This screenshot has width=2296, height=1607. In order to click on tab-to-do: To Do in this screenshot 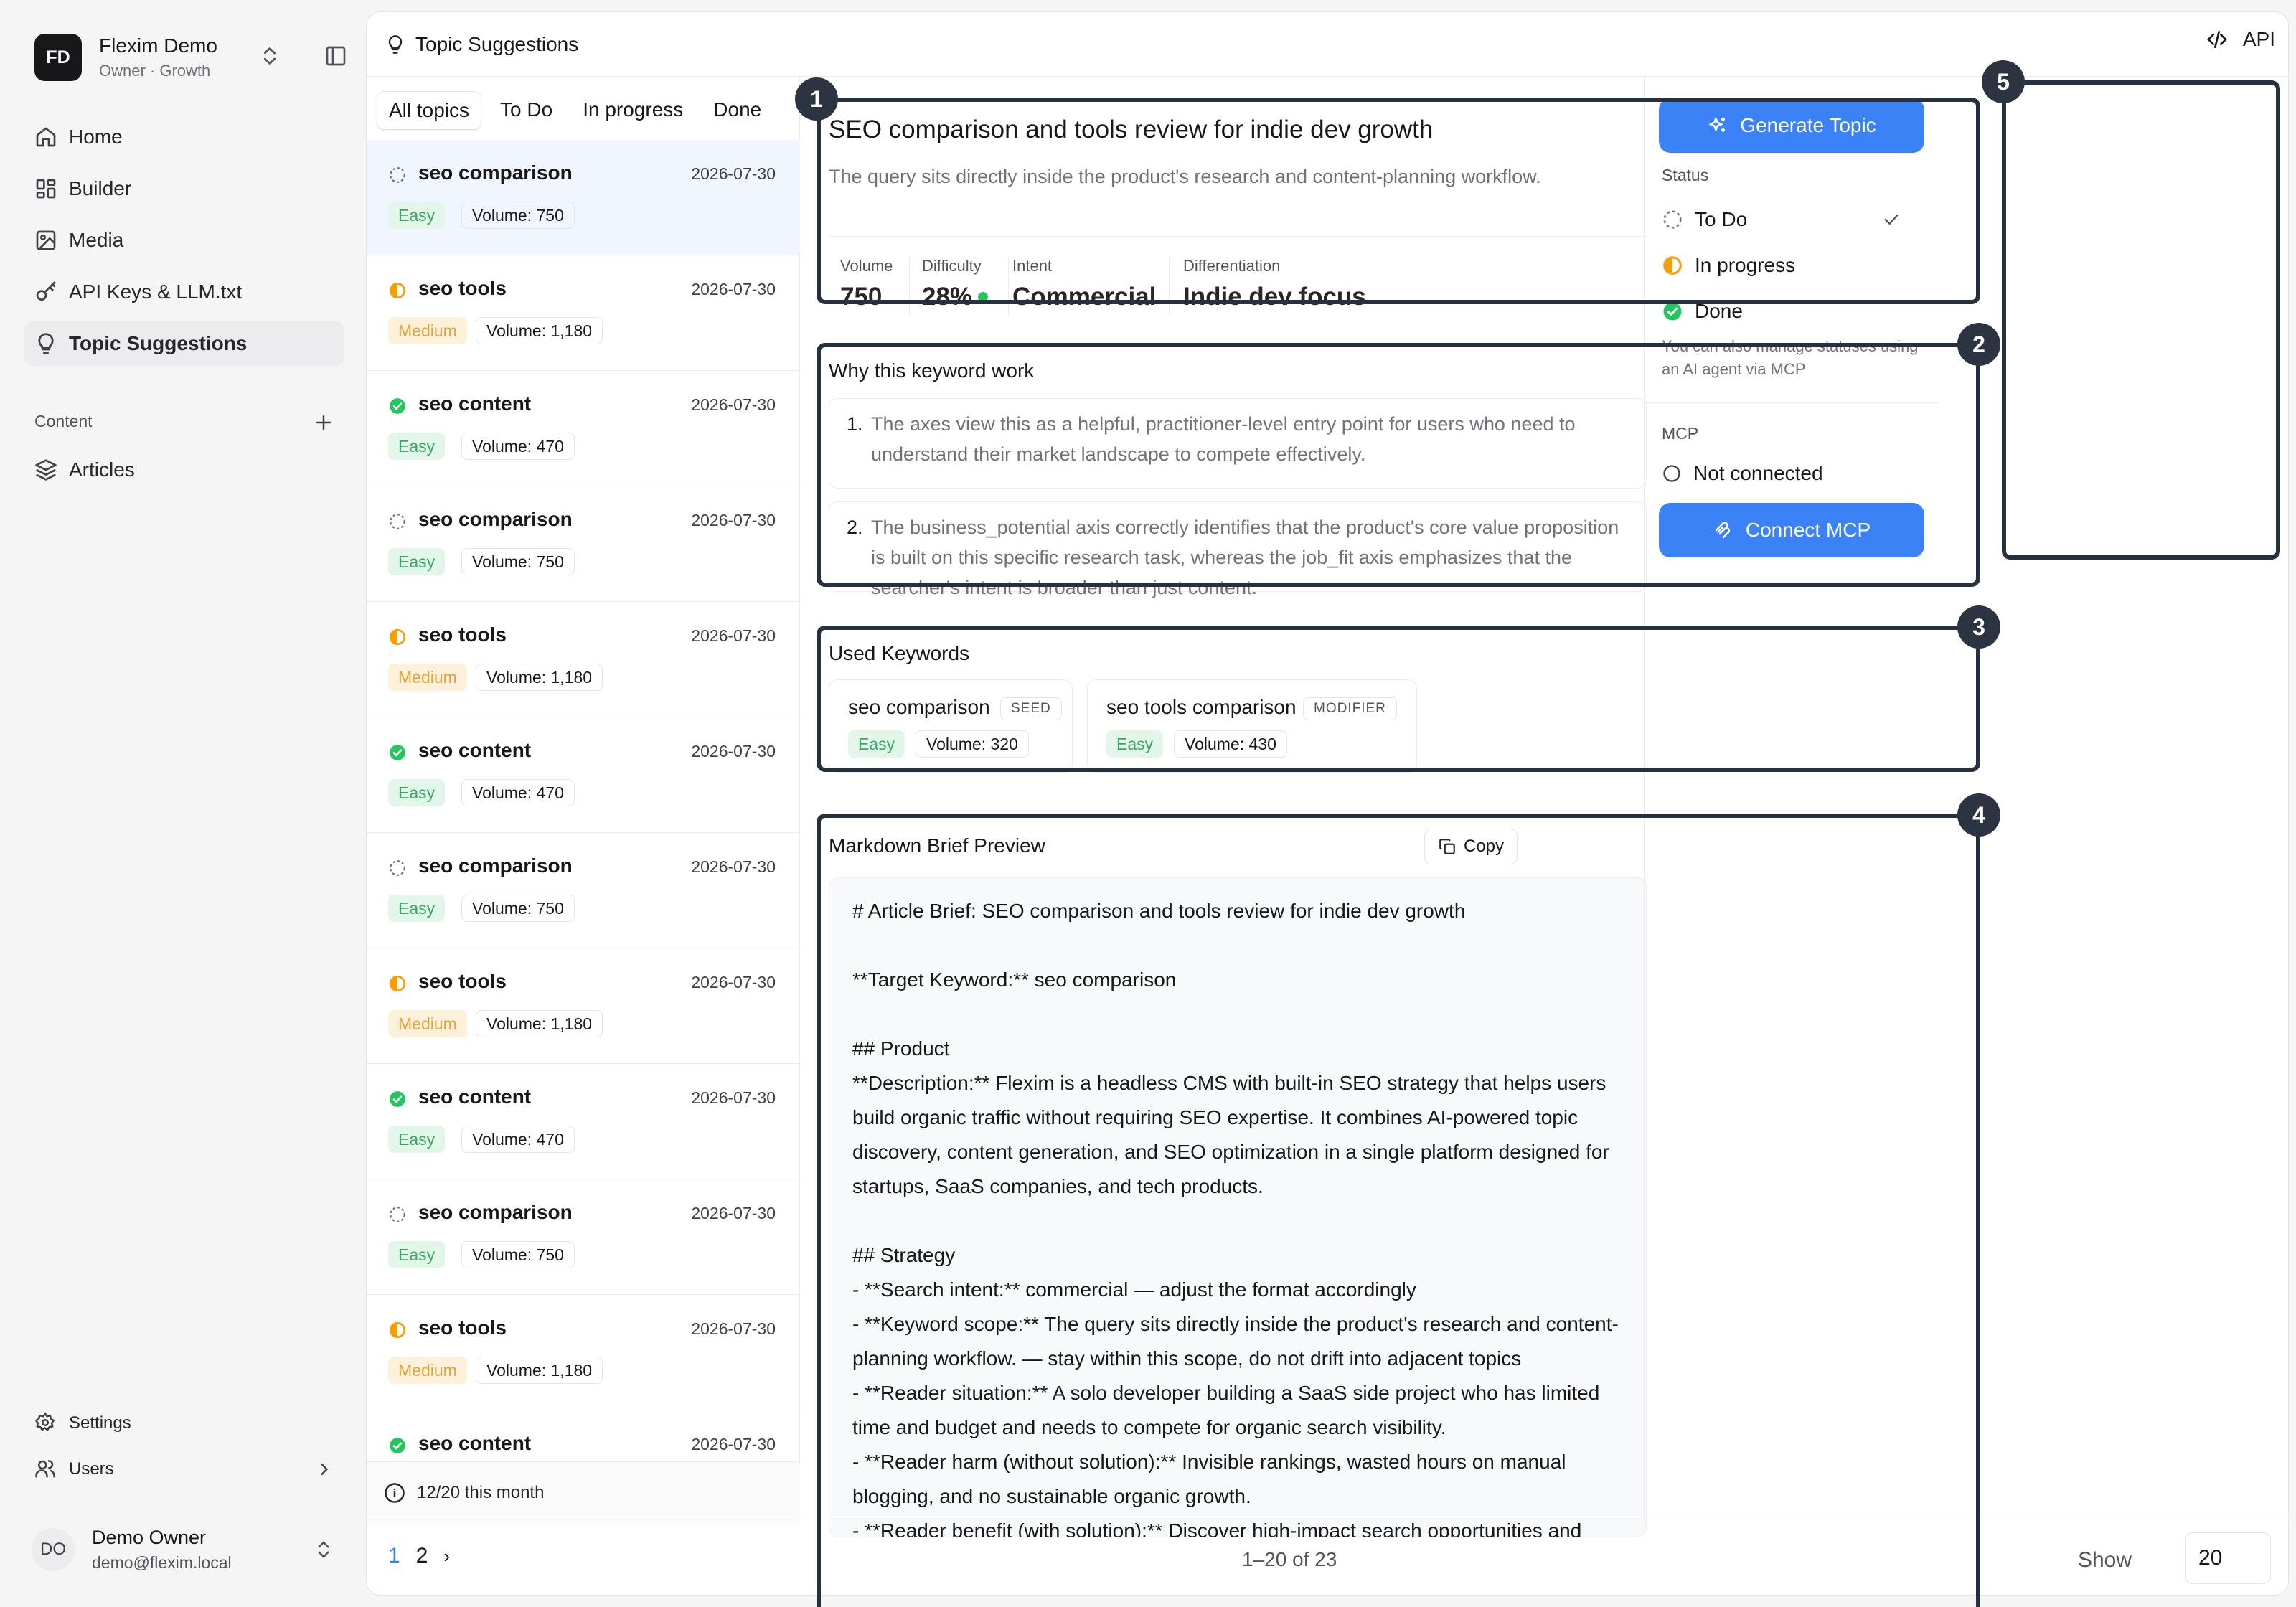, I will do `click(526, 110)`.